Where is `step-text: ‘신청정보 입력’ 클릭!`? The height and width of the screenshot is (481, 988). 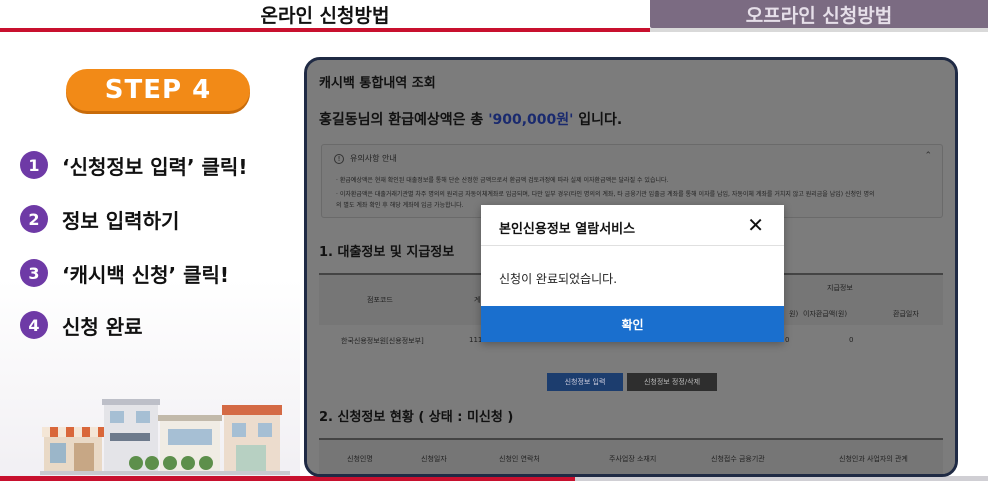
step-text: ‘신청정보 입력’ 클릭! is located at coordinates (155, 166).